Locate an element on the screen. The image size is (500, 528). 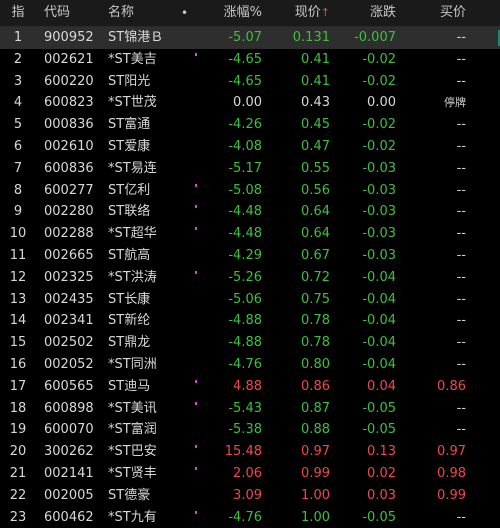
price: 0.45 is located at coordinates (315, 125).